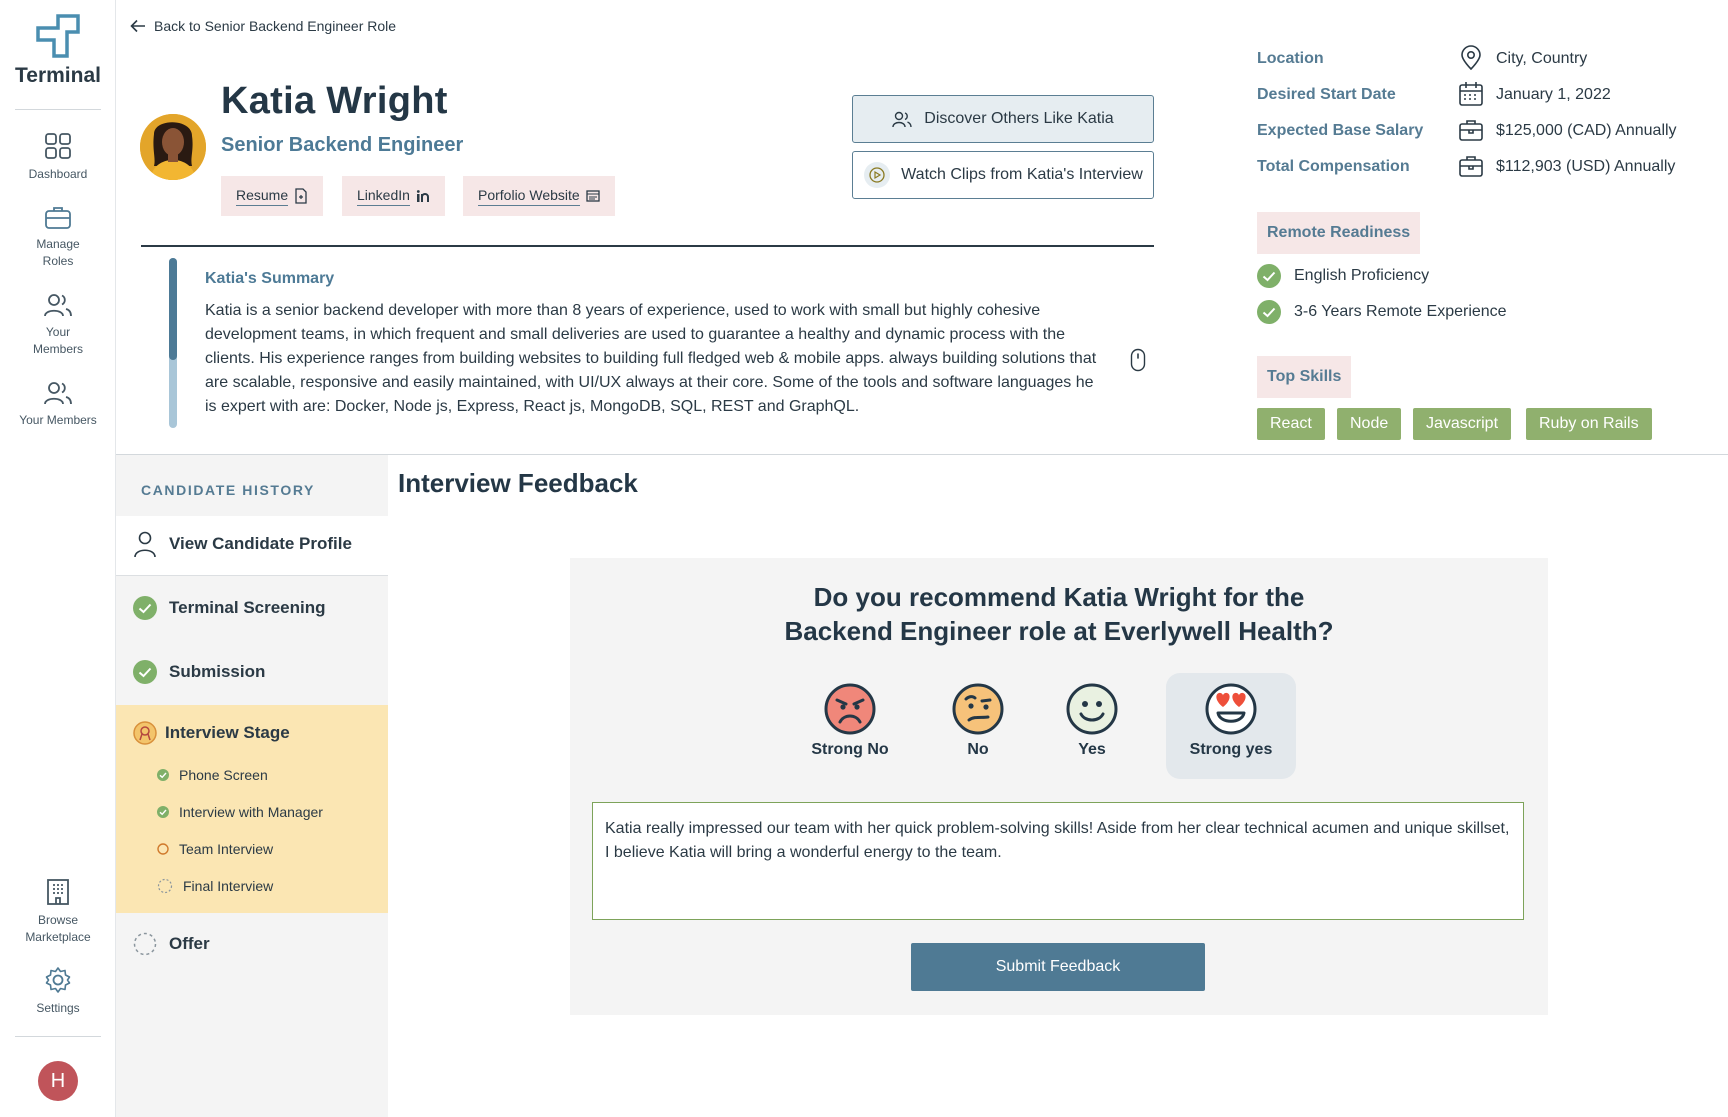 The image size is (1728, 1117). I want to click on substep-interview-with-manager: Interview with Manager, so click(240, 812).